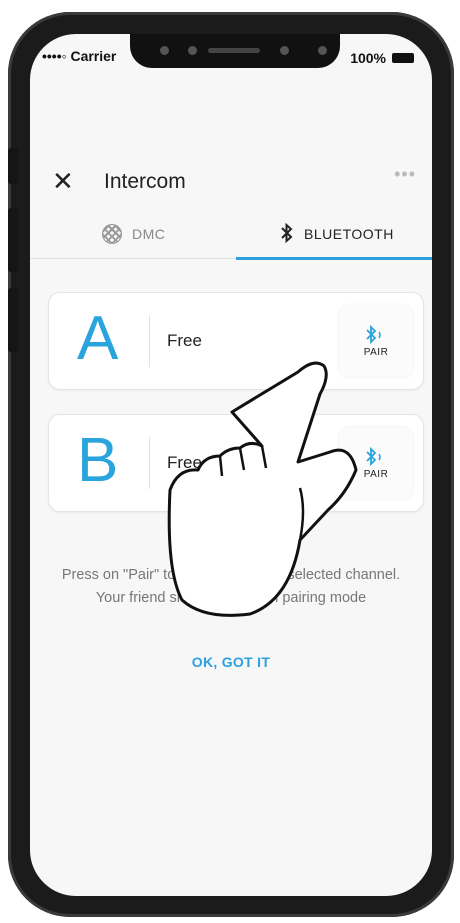 The image size is (460, 923). What do you see at coordinates (403, 58) in the screenshot?
I see `battery-icon` at bounding box center [403, 58].